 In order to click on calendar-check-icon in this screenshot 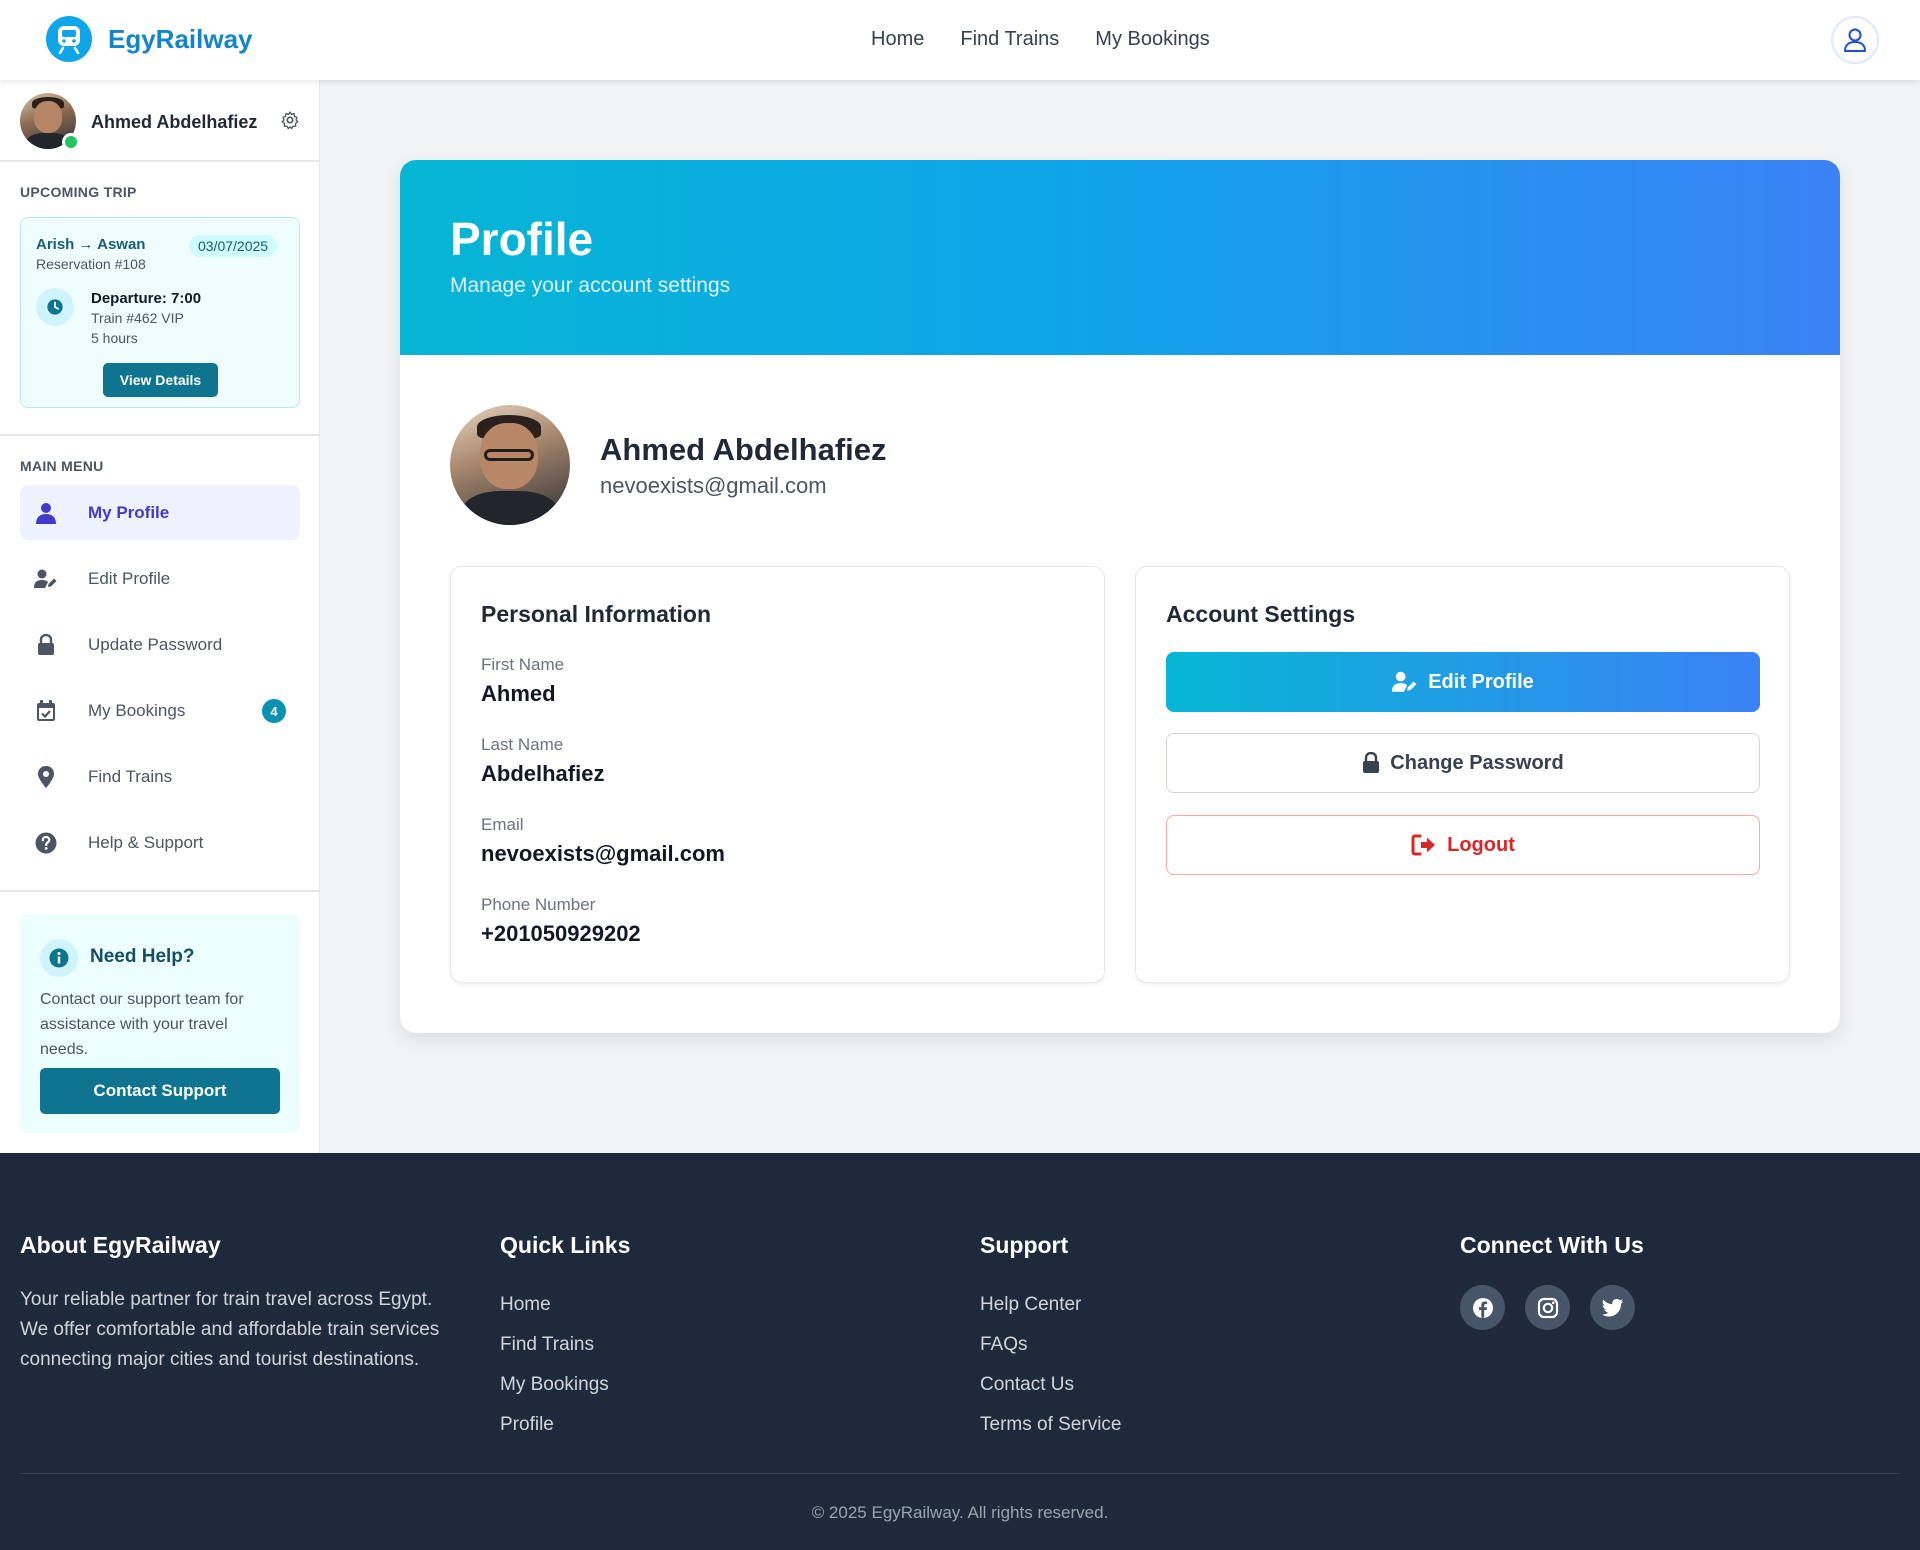, I will do `click(46, 710)`.